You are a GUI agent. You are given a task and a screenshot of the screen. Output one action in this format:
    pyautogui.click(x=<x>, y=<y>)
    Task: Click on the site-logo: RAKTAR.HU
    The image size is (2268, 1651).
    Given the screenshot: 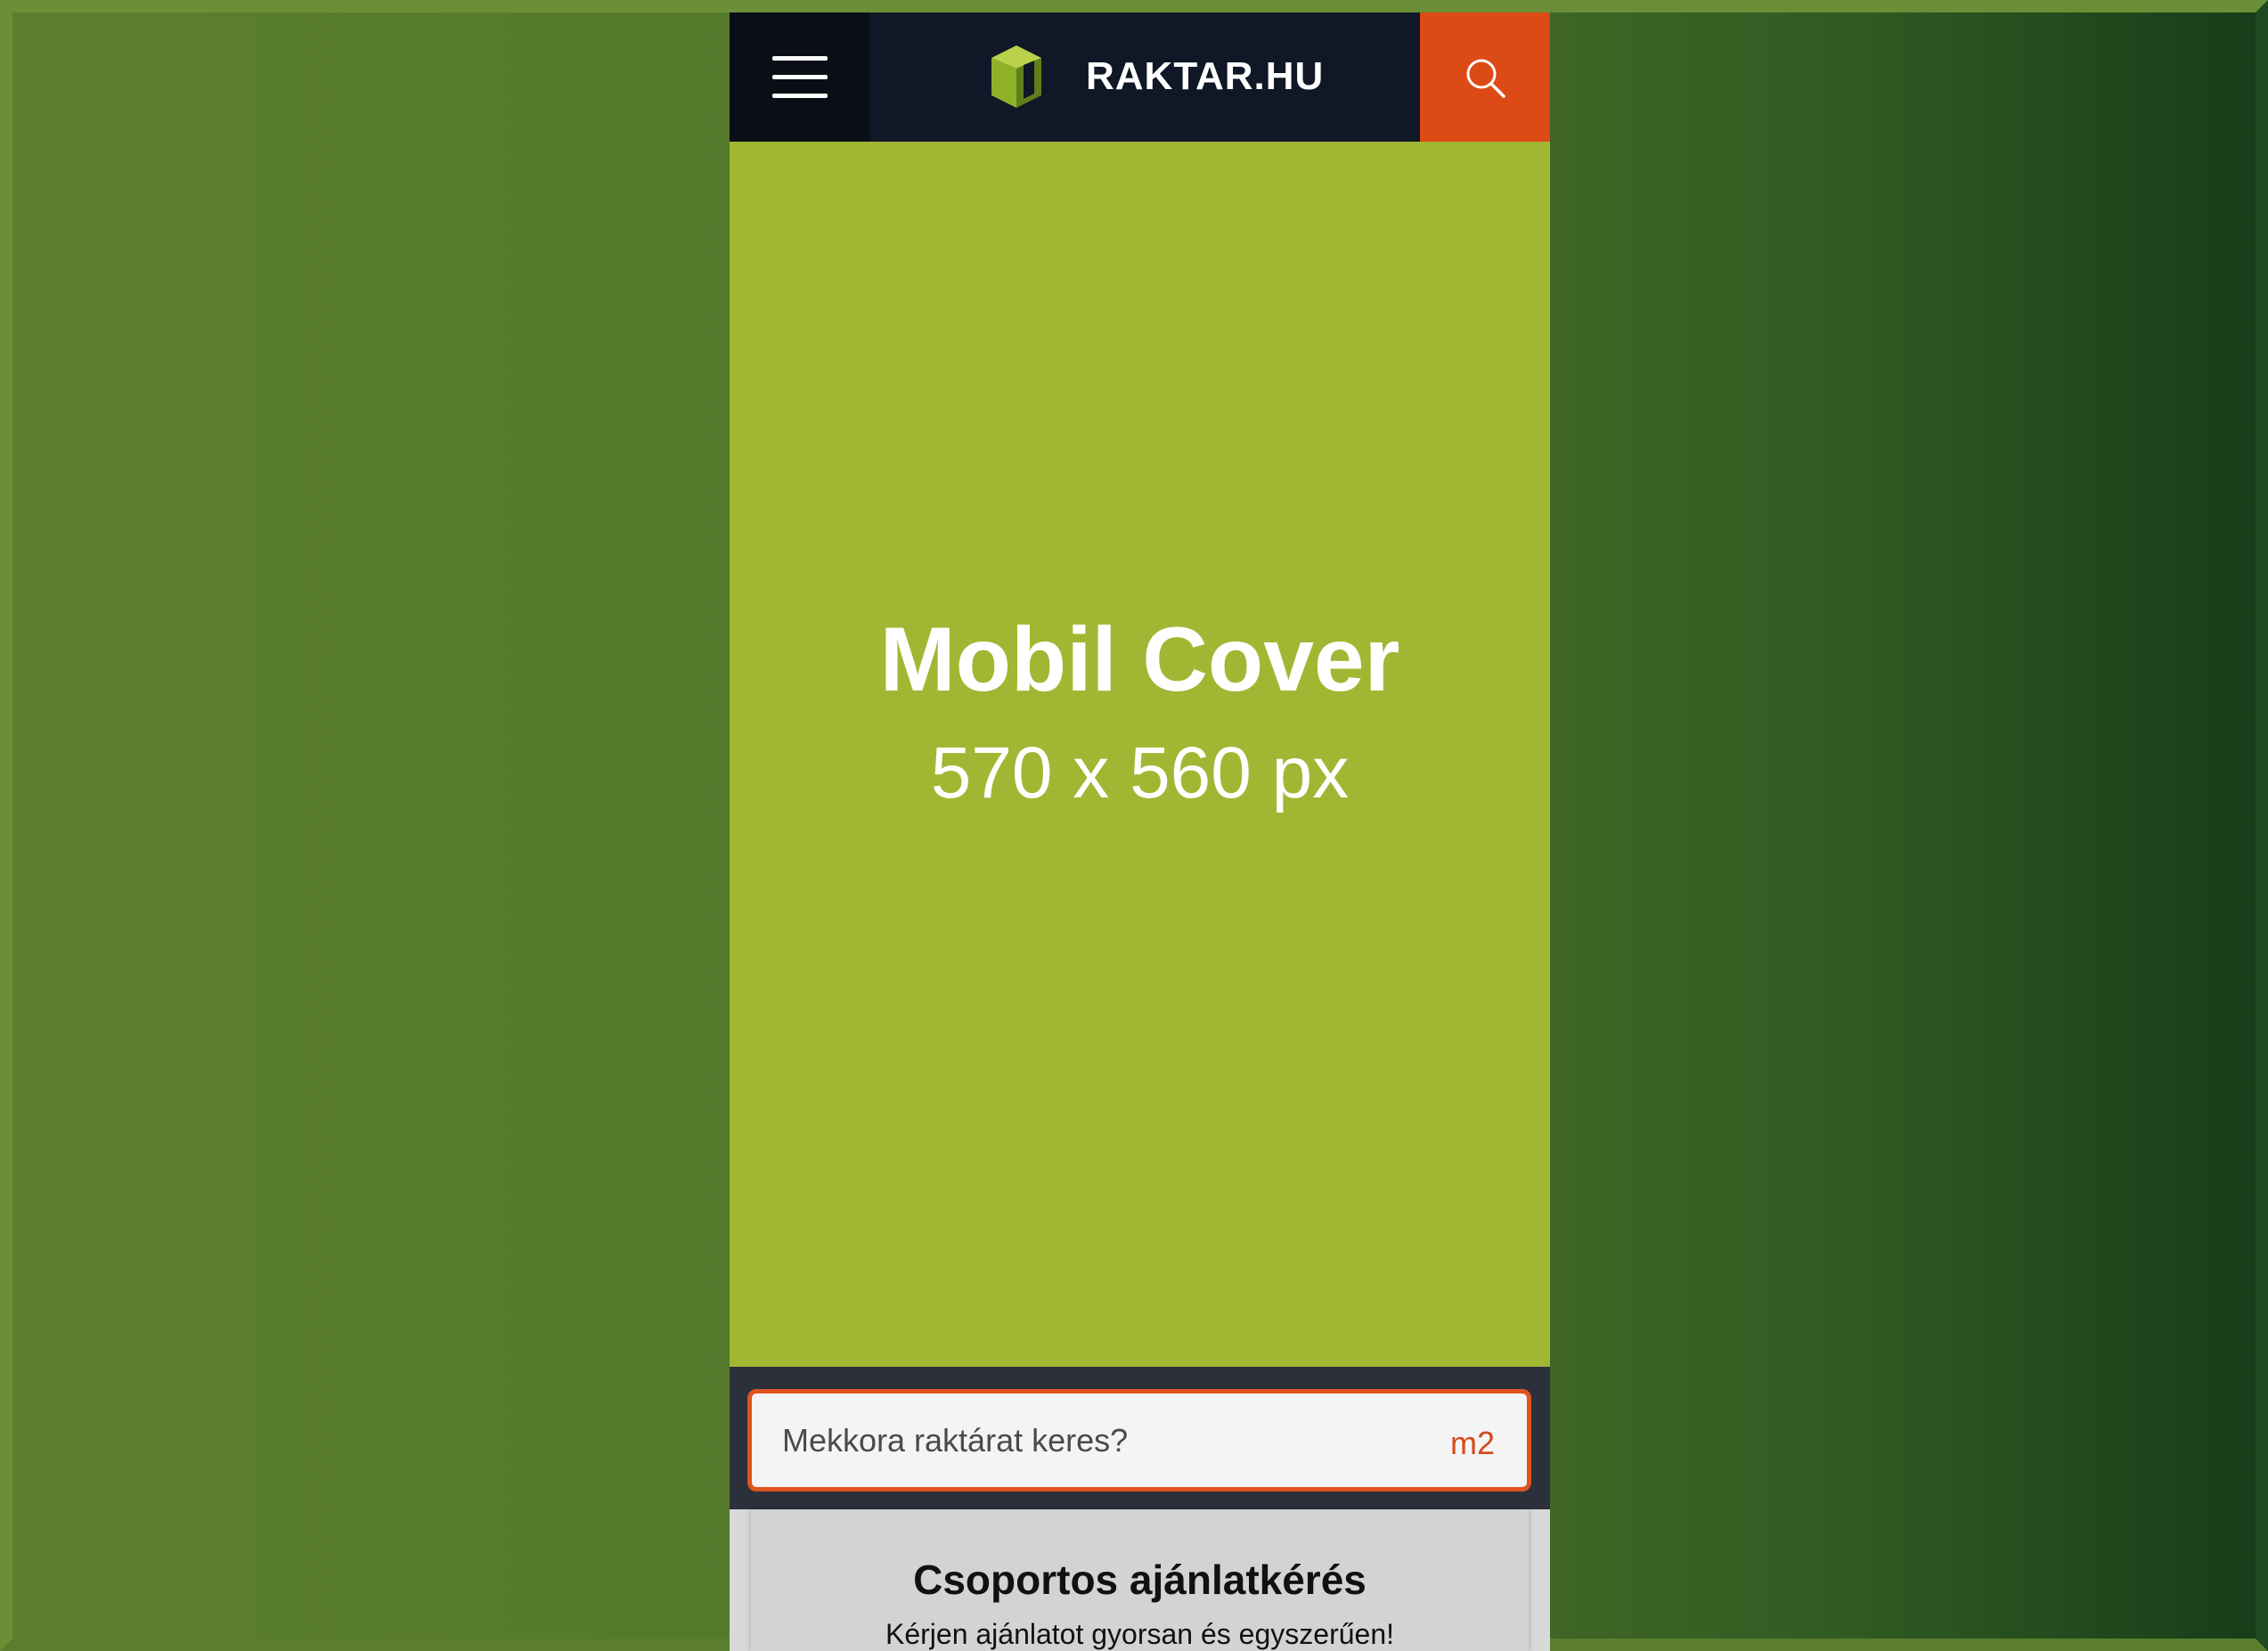 What is the action you would take?
    pyautogui.click(x=1156, y=76)
    